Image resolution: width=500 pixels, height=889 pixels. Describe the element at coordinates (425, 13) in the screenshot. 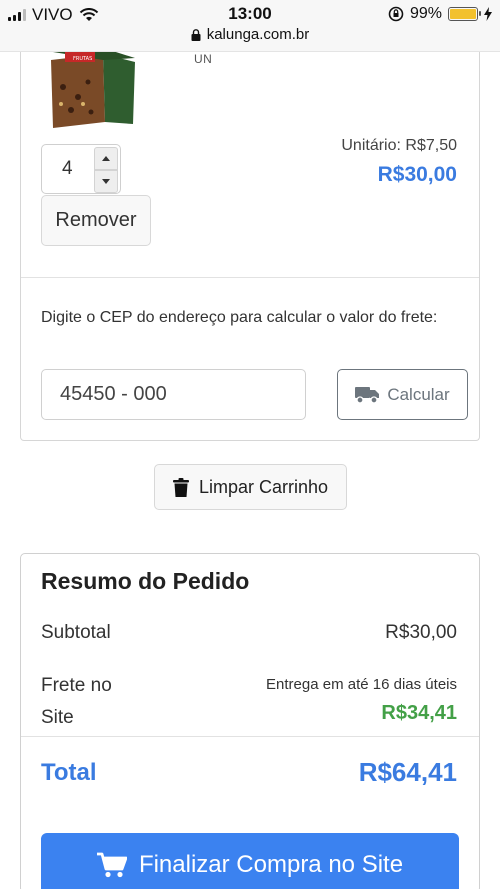

I see `battery-percent: 99%` at that location.